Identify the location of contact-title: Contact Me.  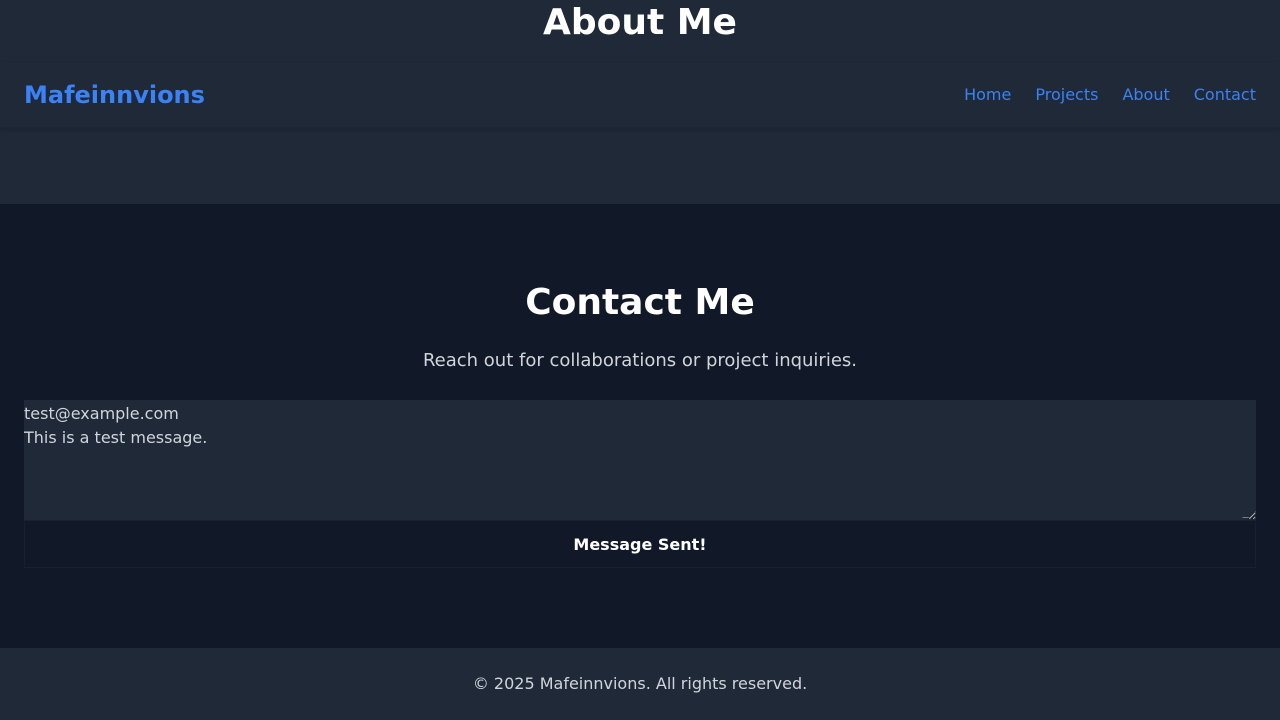
(640, 302).